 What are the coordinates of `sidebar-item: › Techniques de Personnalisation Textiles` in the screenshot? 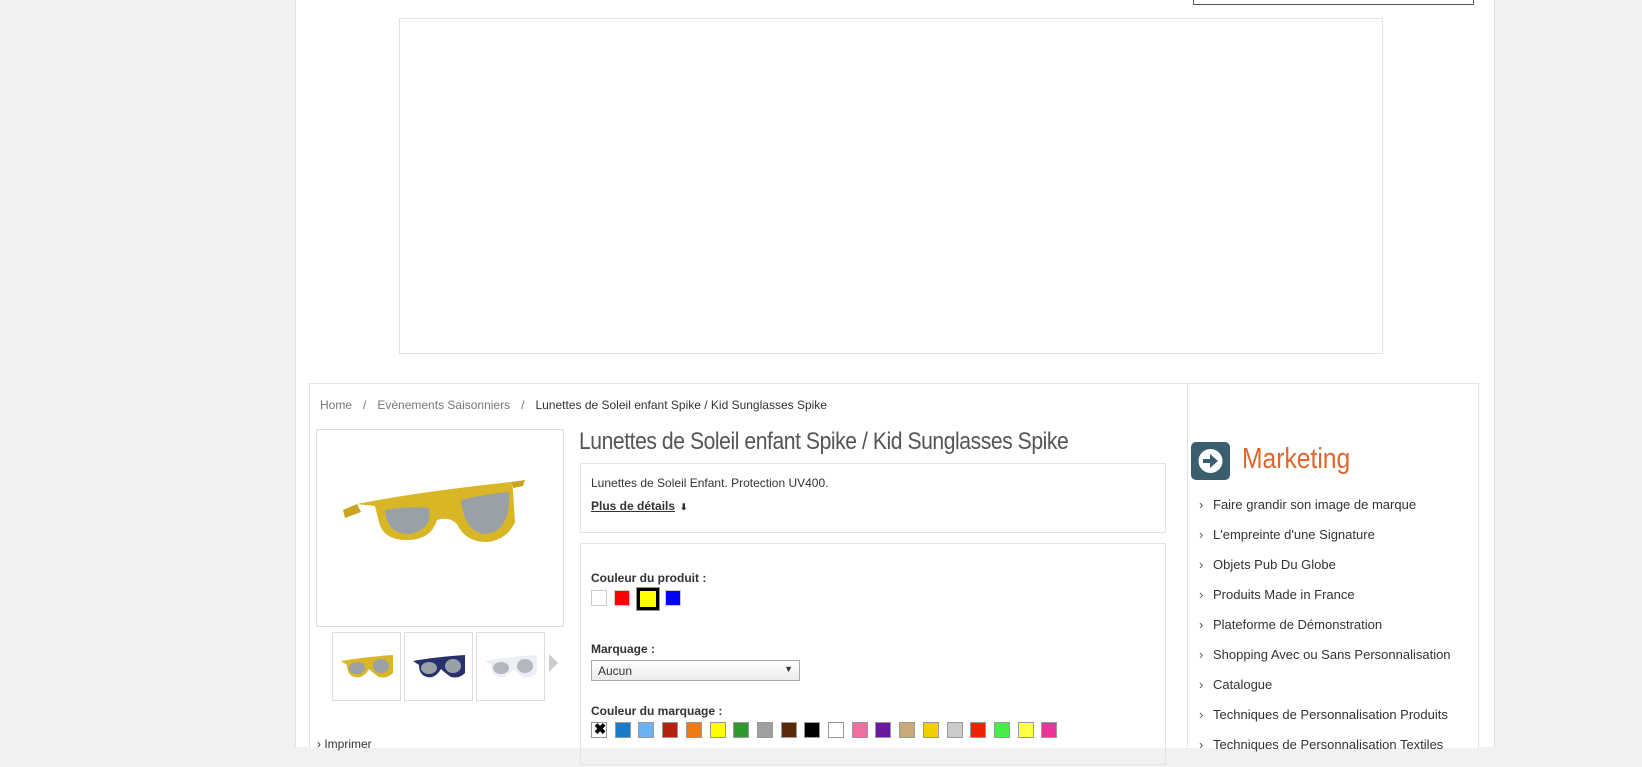 It's located at (1325, 752).